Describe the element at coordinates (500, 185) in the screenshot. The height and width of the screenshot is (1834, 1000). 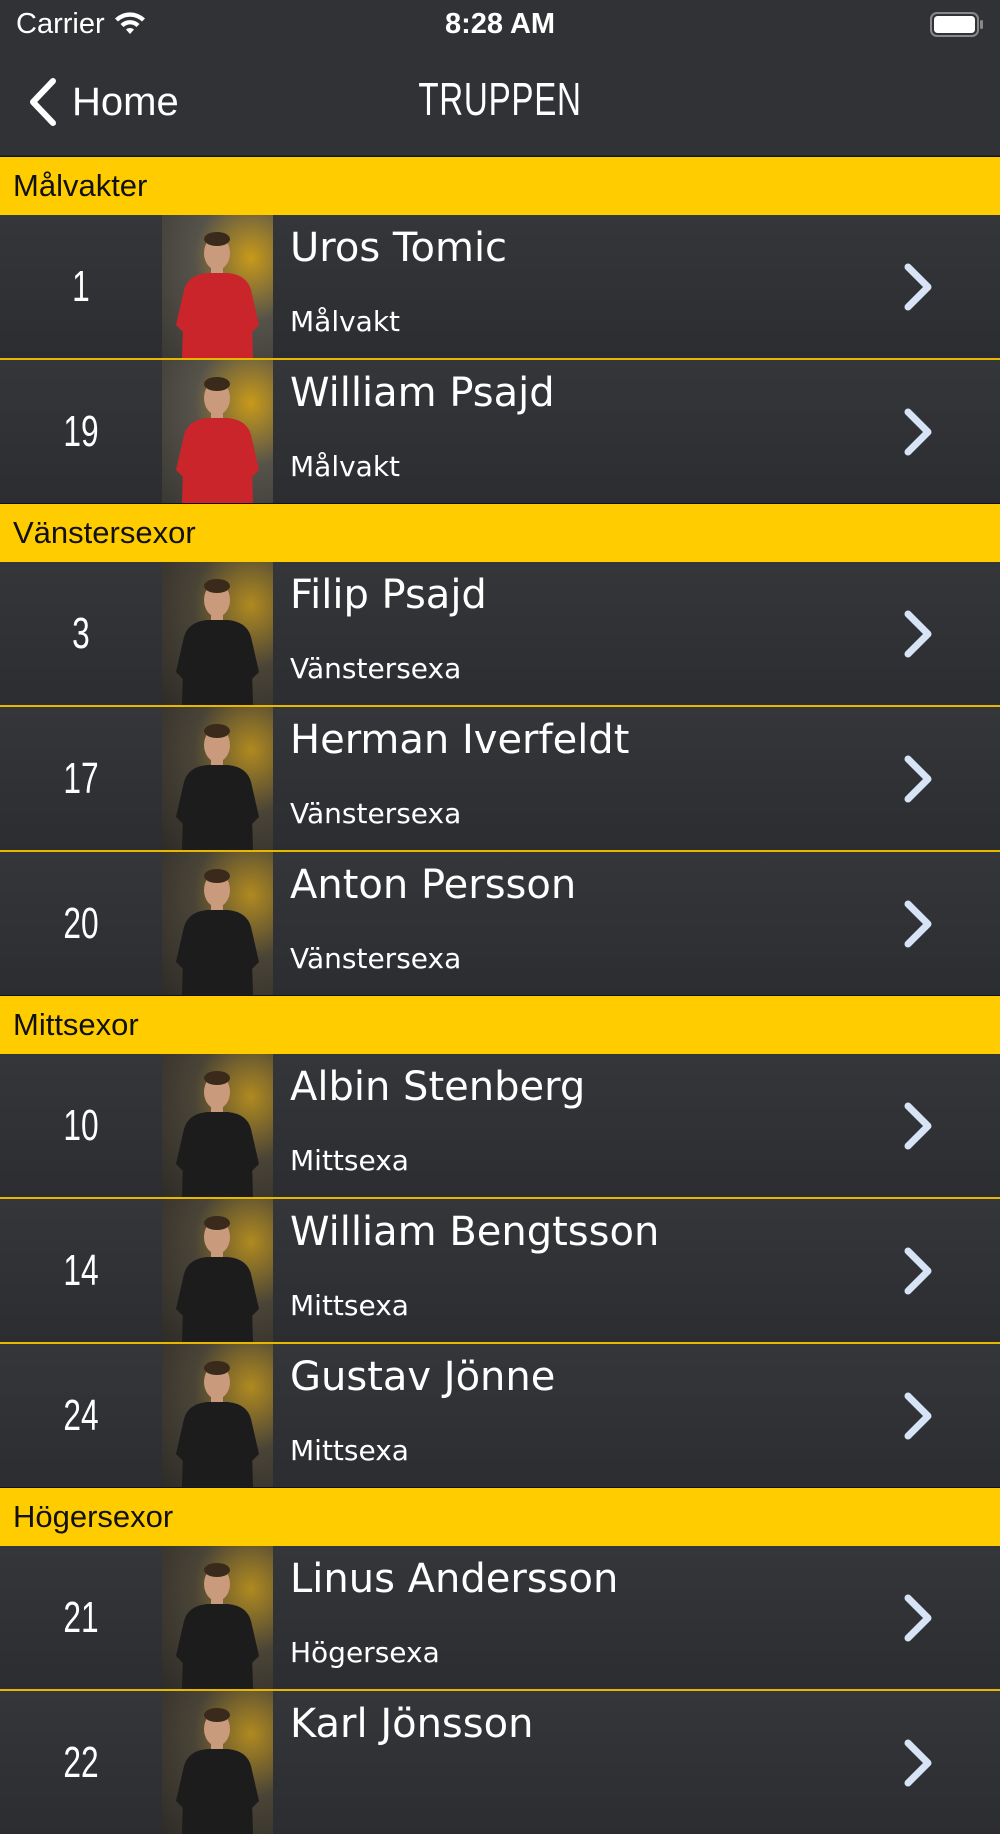
I see `section-header: Målvakter` at that location.